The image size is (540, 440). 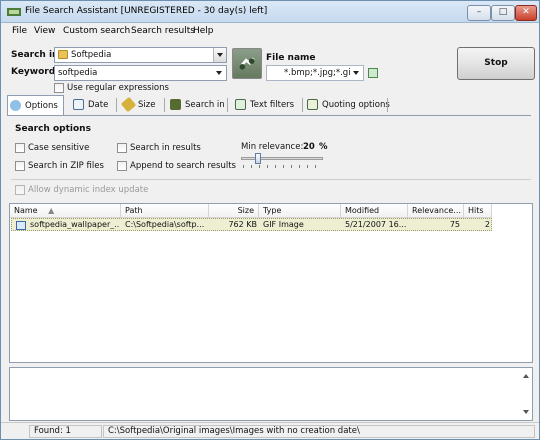 I want to click on row-type: GIF Image, so click(x=283, y=224).